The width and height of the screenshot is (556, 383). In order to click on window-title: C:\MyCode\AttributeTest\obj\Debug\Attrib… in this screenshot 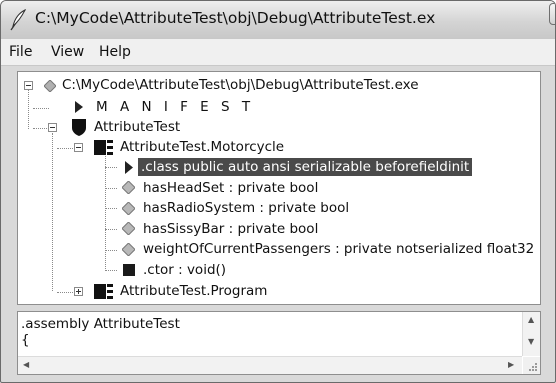, I will do `click(235, 18)`.